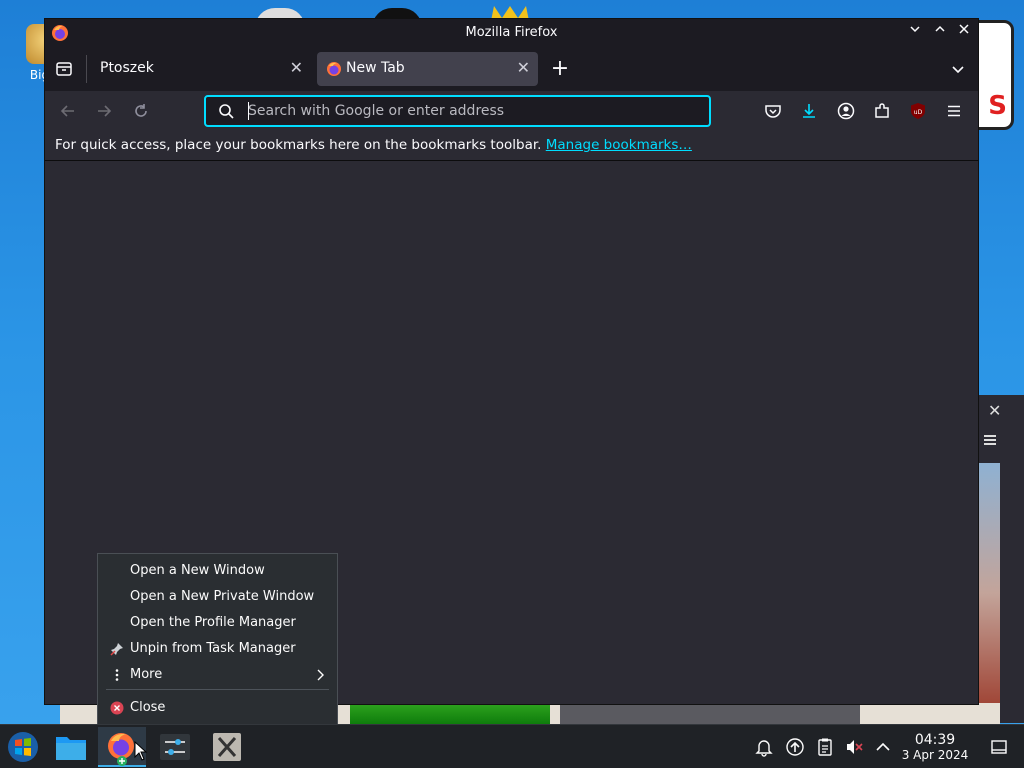 Image resolution: width=1024 pixels, height=768 pixels. What do you see at coordinates (958, 69) in the screenshot?
I see `list-all-tabs-icon` at bounding box center [958, 69].